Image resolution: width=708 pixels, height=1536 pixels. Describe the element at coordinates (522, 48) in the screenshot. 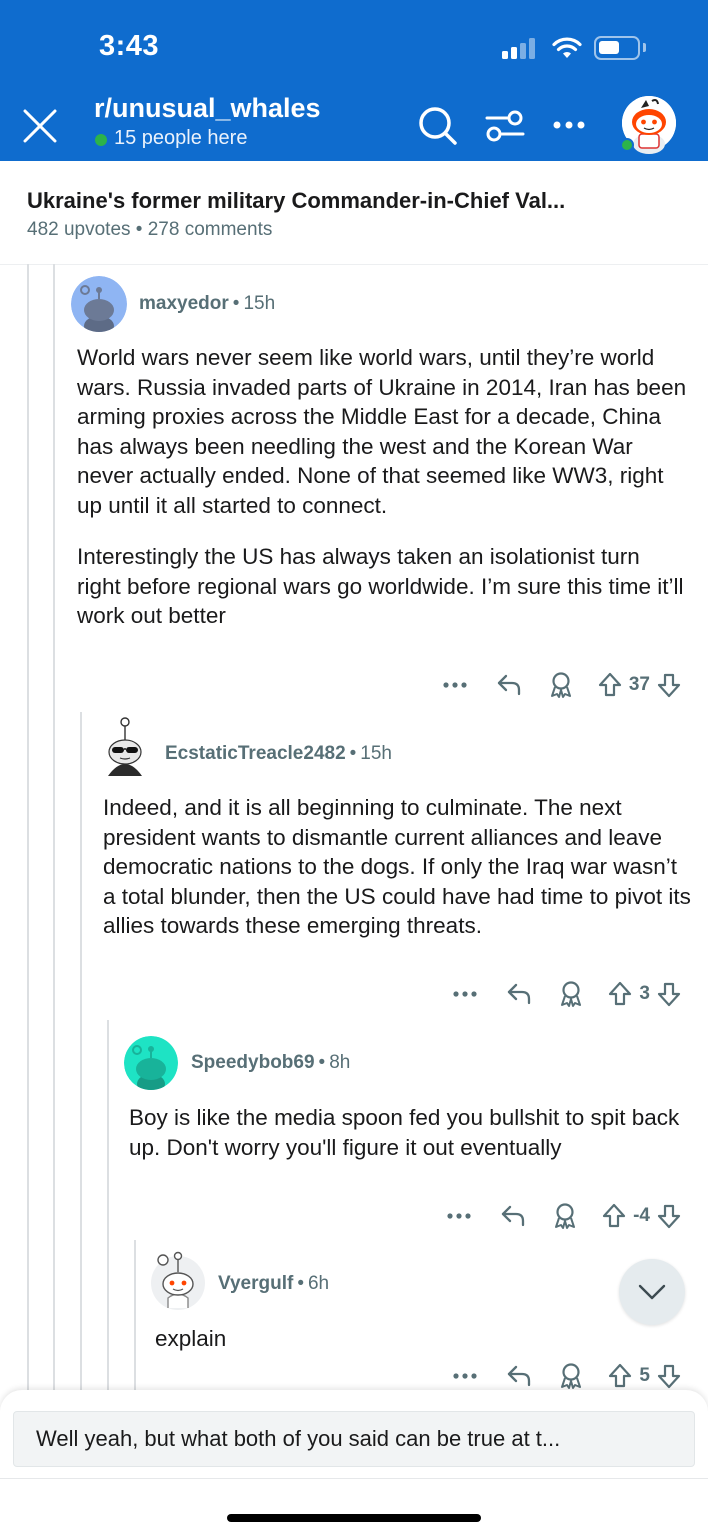

I see `cellular-signal-icon` at that location.